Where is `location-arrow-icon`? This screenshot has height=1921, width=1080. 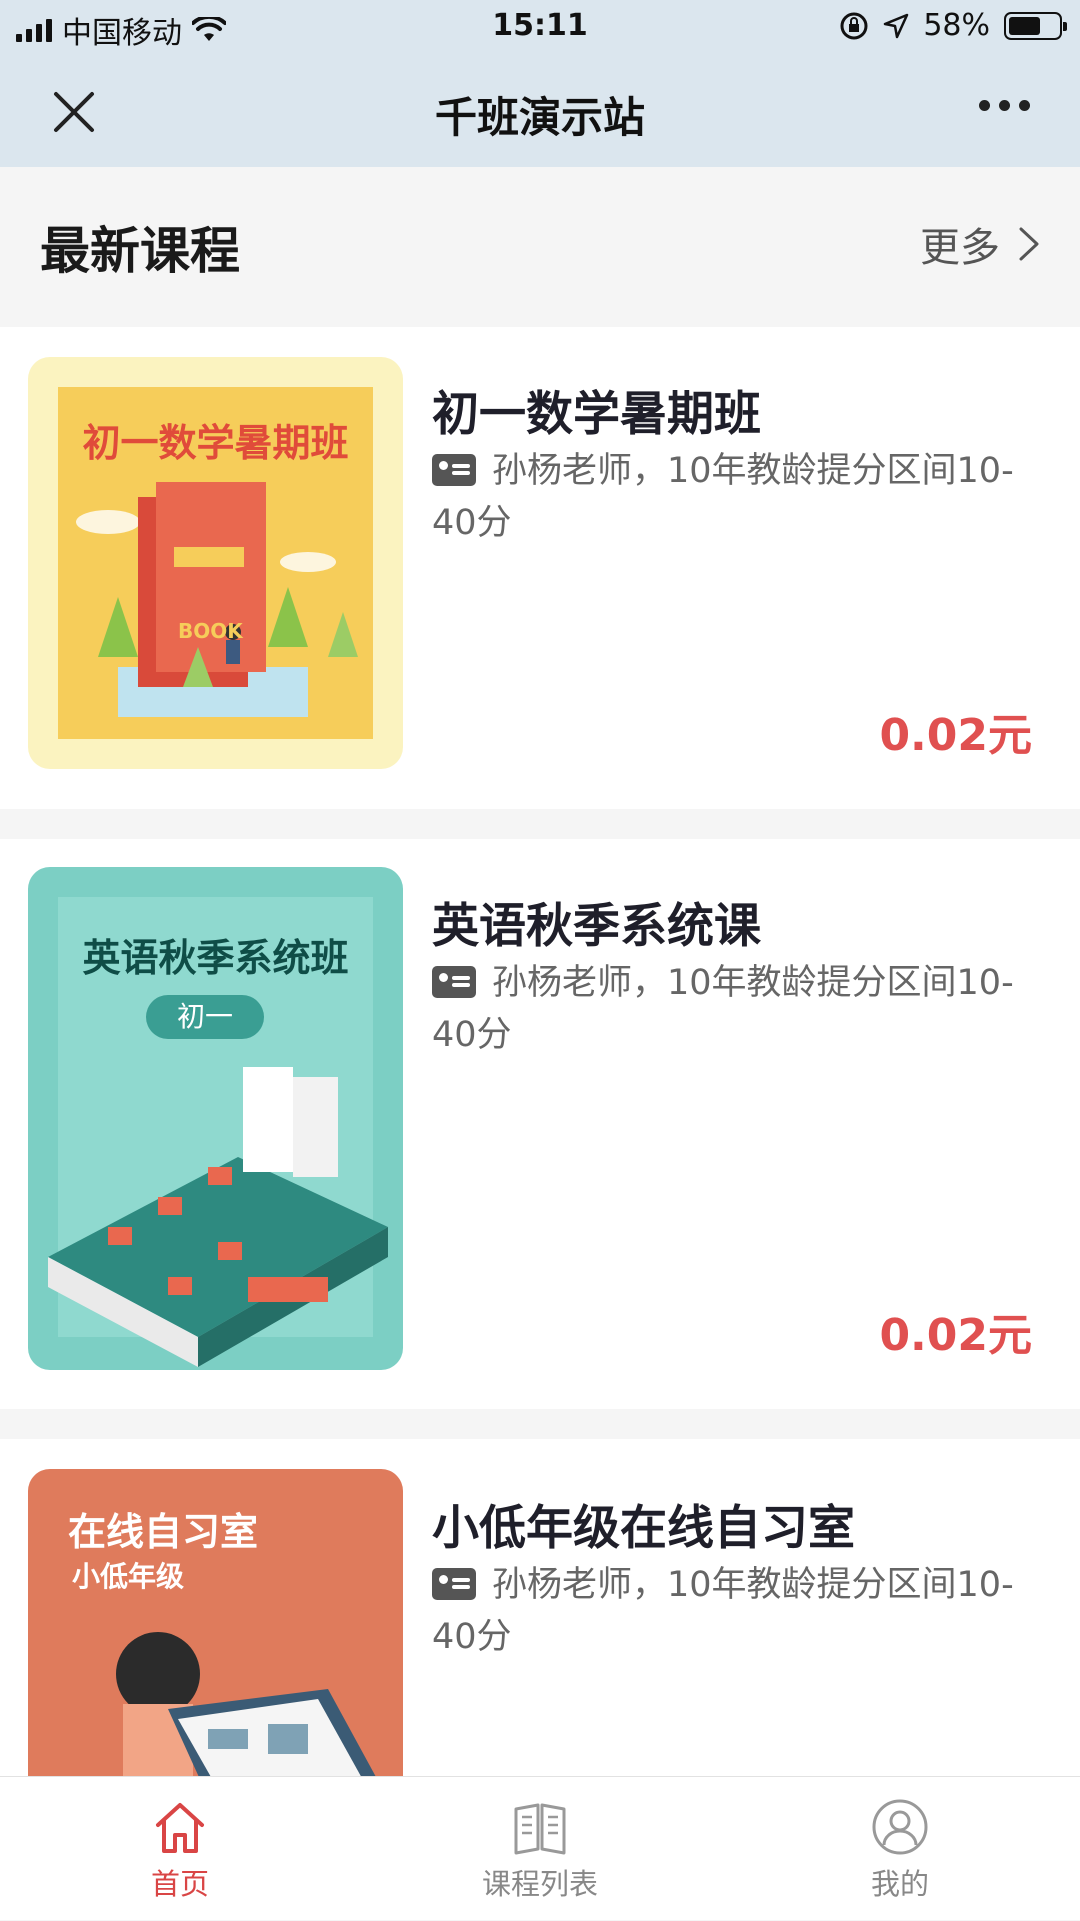 location-arrow-icon is located at coordinates (896, 25).